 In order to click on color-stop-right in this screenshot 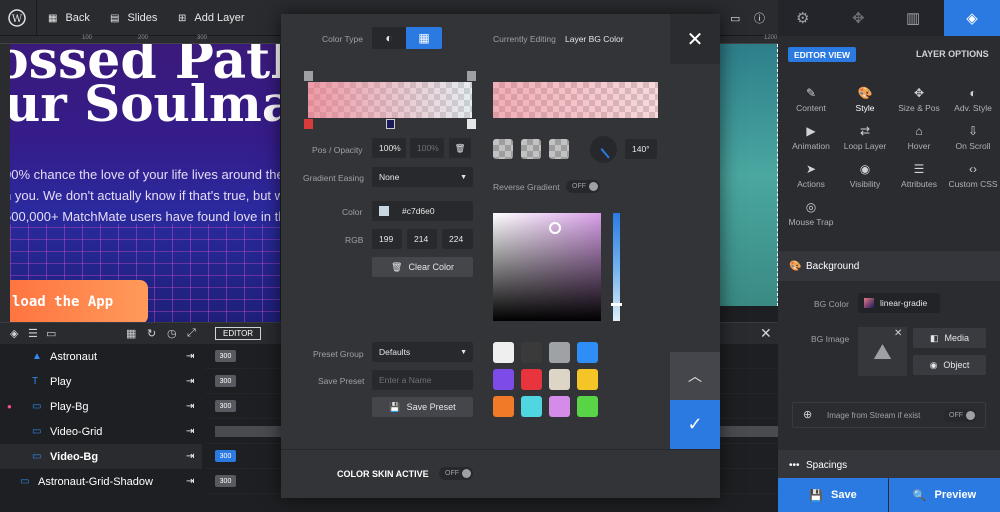, I will do `click(471, 124)`.